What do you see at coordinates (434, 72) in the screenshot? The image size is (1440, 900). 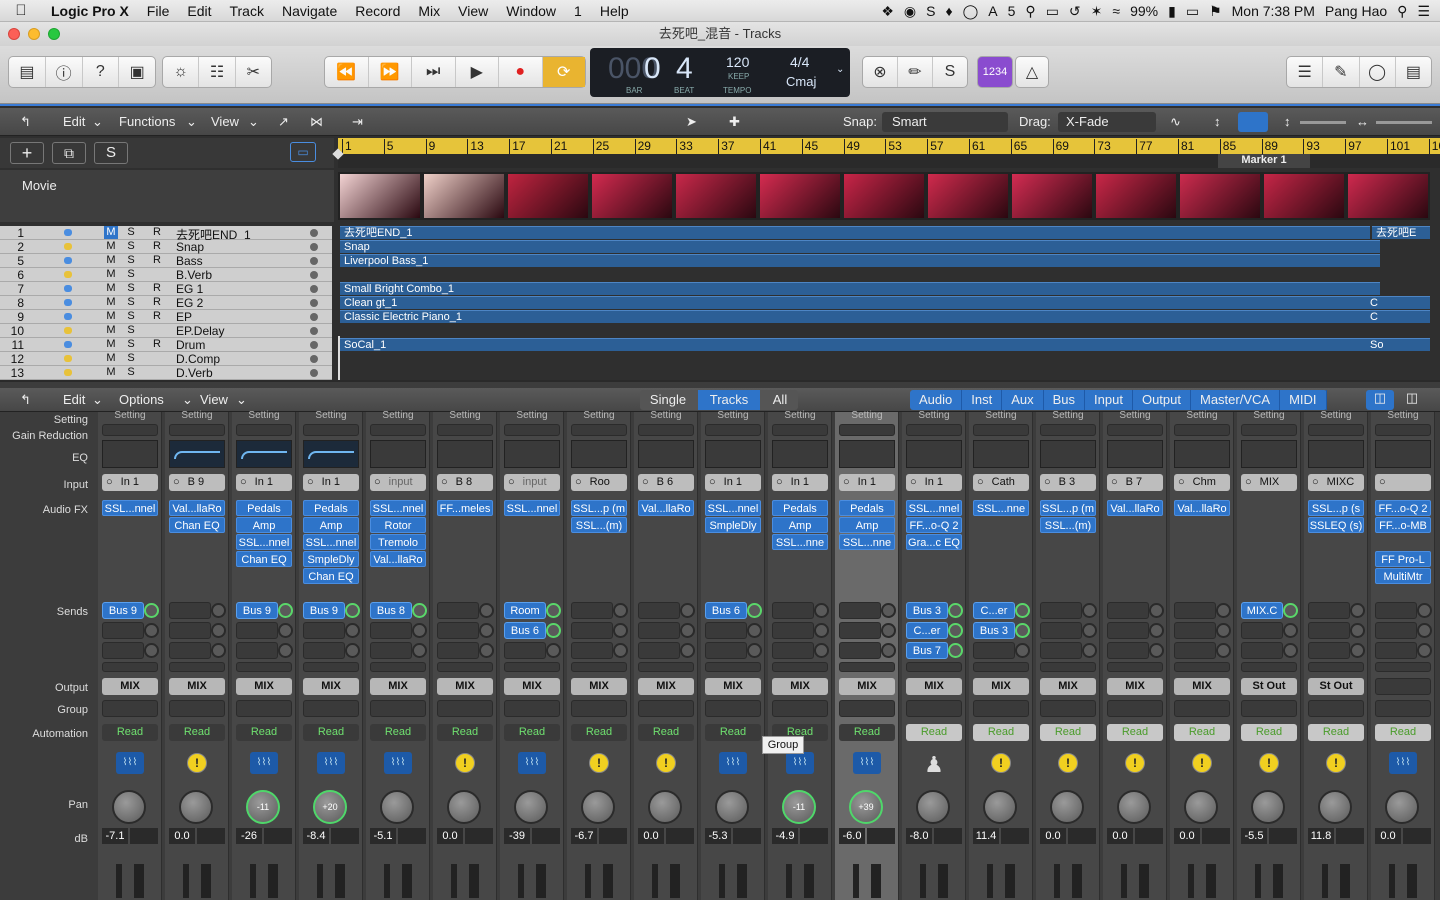 I see `go-to-start-button: ⏭` at bounding box center [434, 72].